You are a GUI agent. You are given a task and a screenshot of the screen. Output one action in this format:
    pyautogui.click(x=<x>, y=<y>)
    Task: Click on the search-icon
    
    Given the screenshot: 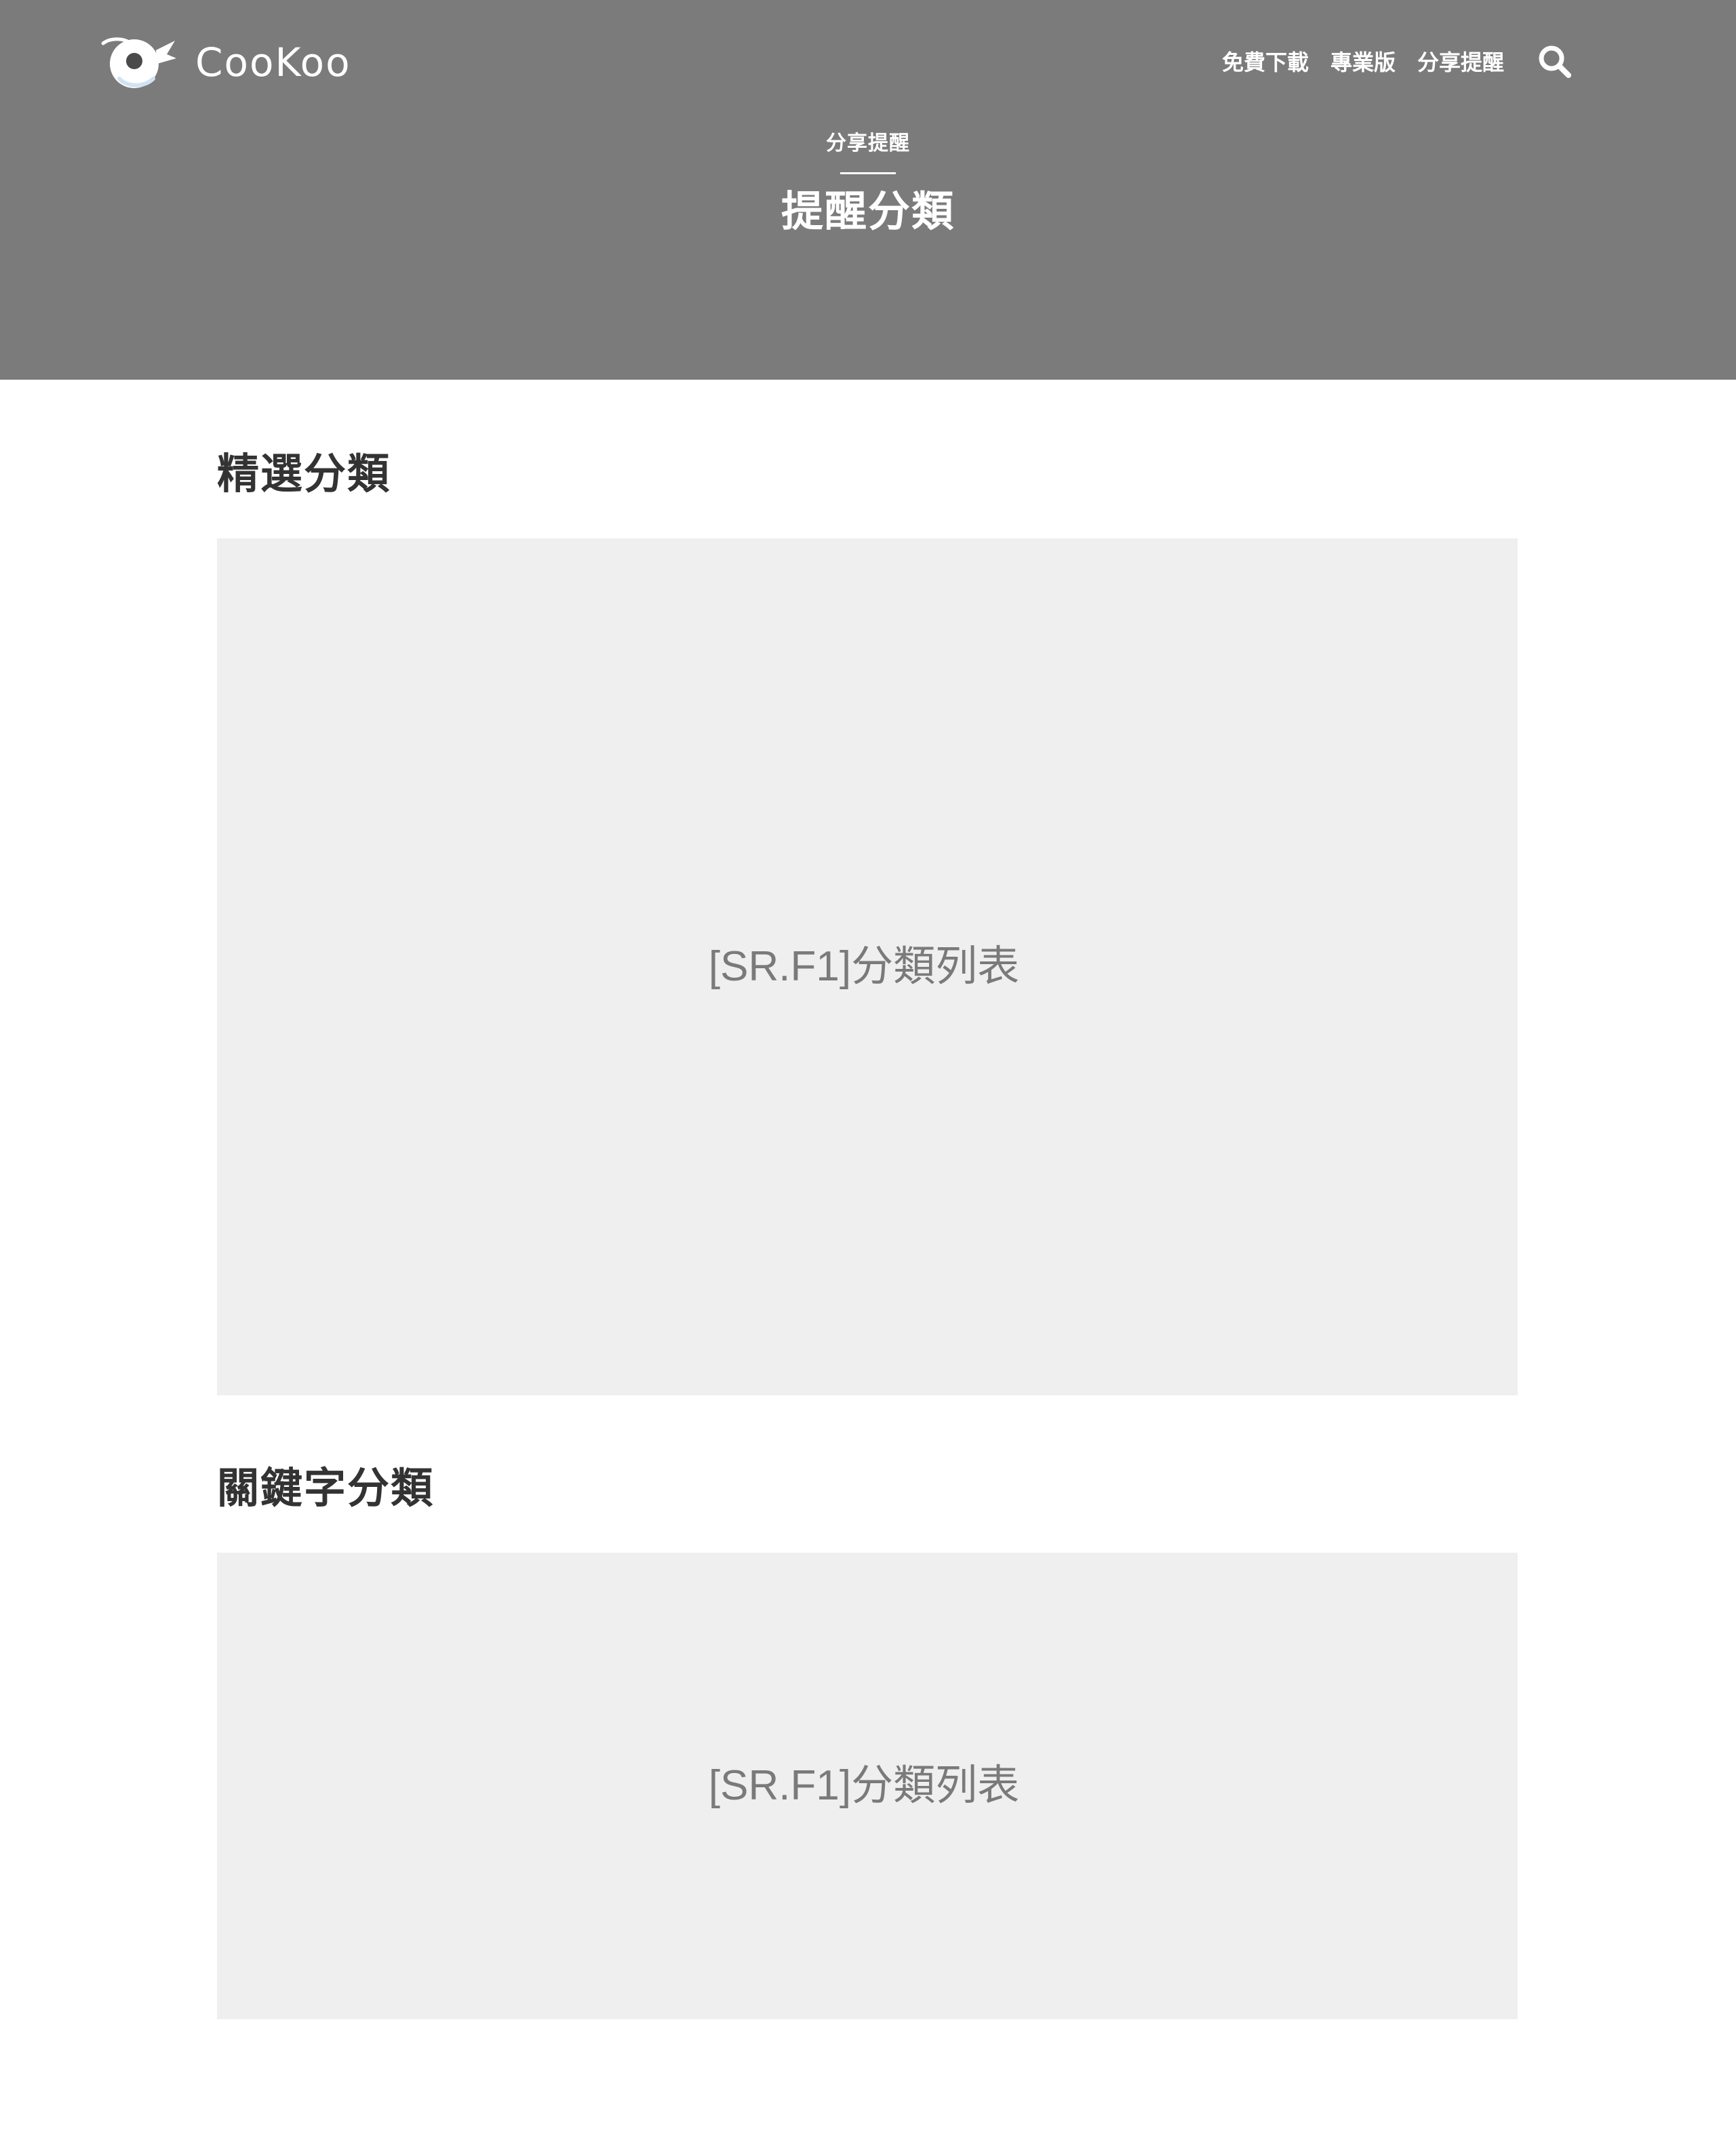 What is the action you would take?
    pyautogui.click(x=1555, y=61)
    